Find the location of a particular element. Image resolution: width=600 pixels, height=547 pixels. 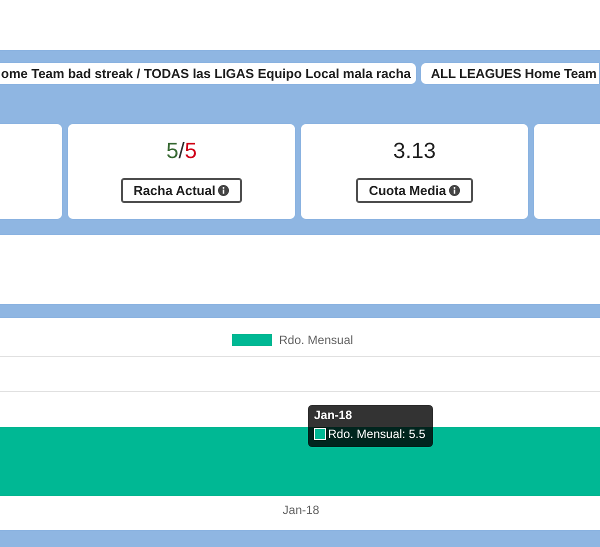

streak-value: 5/5 is located at coordinates (181, 151).